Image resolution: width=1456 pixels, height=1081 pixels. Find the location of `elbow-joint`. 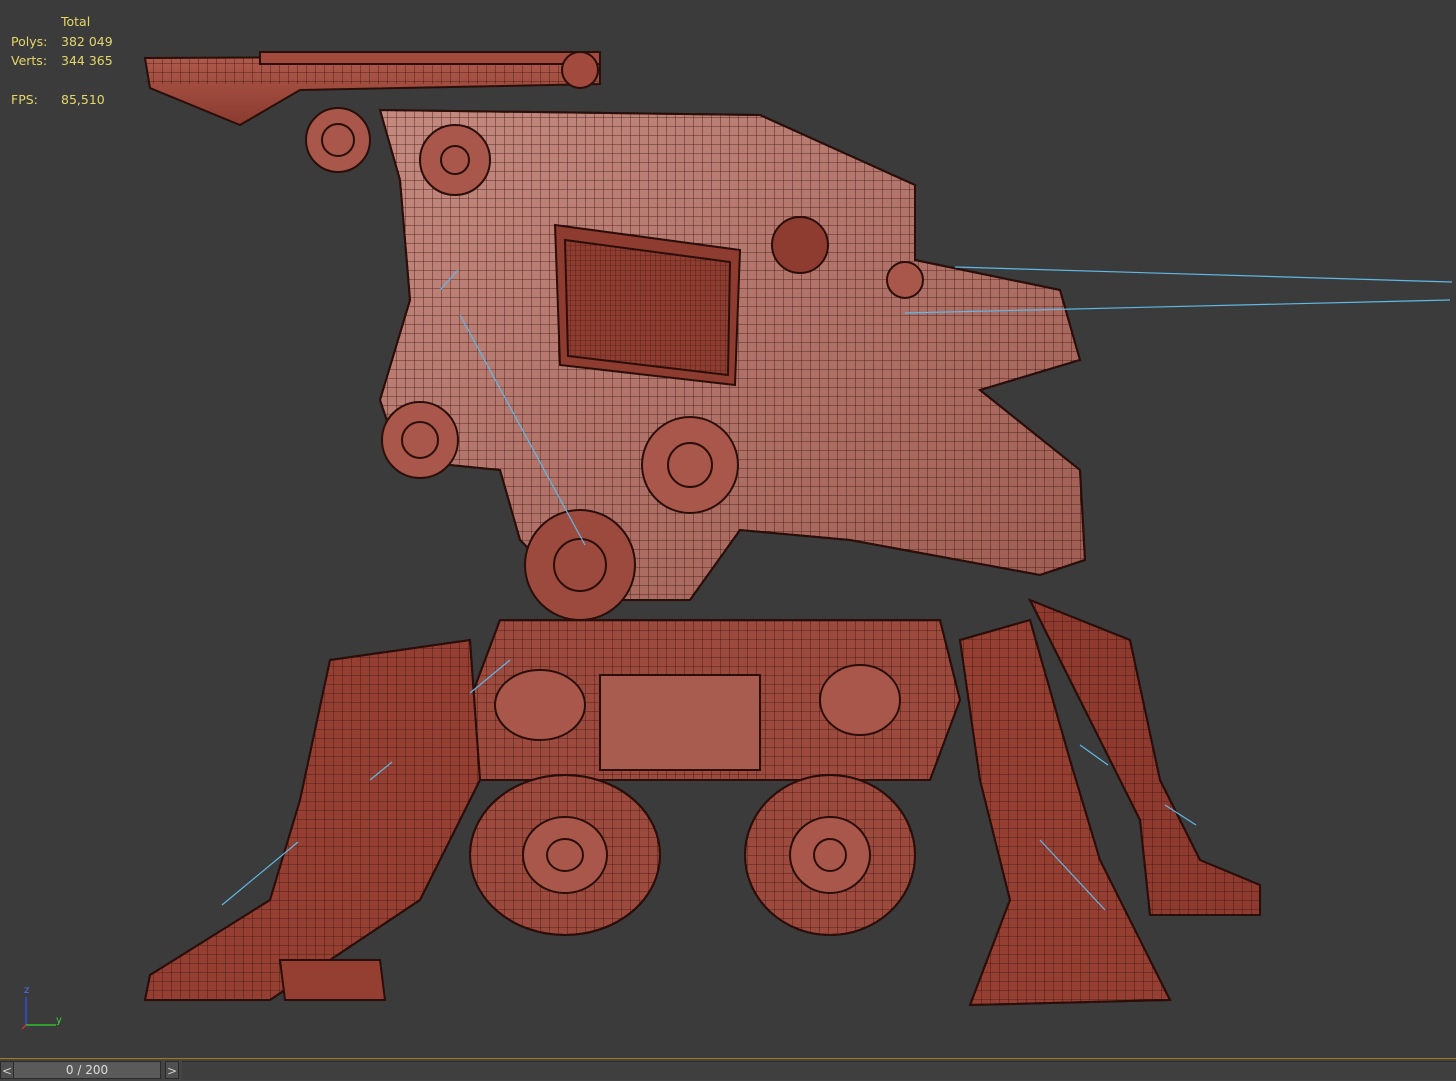

elbow-joint is located at coordinates (420, 440).